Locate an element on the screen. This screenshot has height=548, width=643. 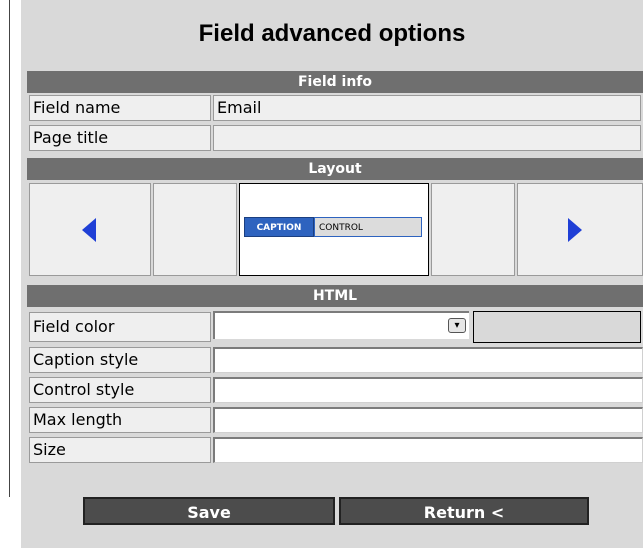
max-length-input is located at coordinates (428, 420).